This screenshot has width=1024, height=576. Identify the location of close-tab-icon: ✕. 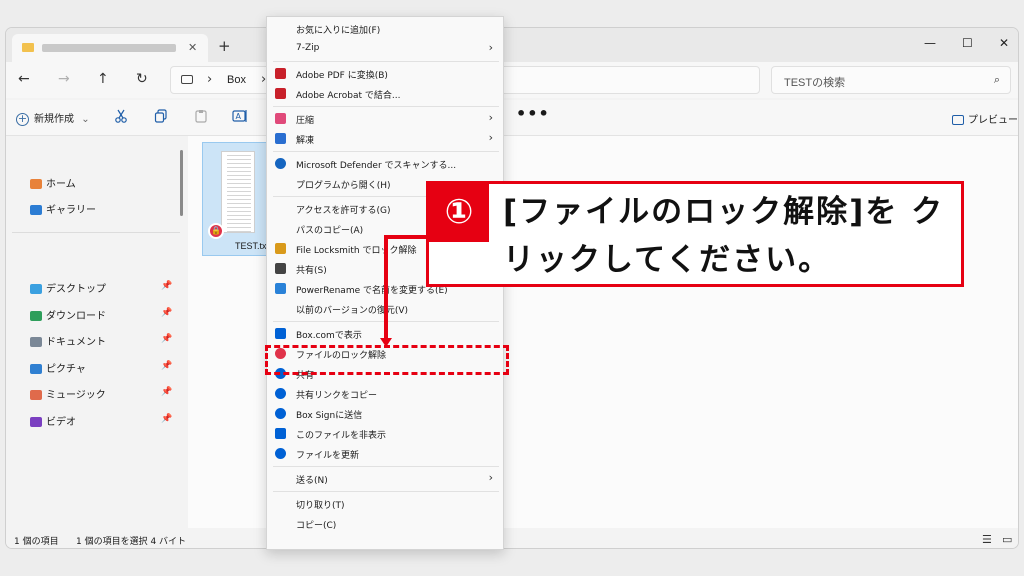
(192, 47).